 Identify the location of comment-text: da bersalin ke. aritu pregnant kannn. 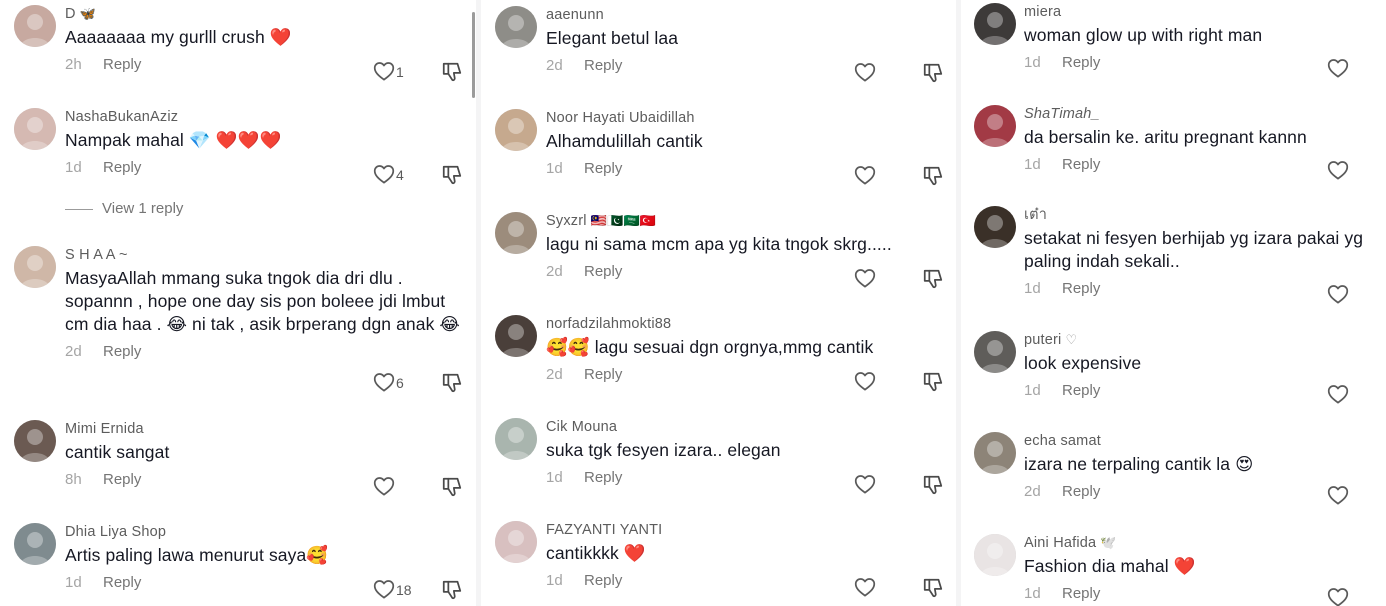
(1165, 137).